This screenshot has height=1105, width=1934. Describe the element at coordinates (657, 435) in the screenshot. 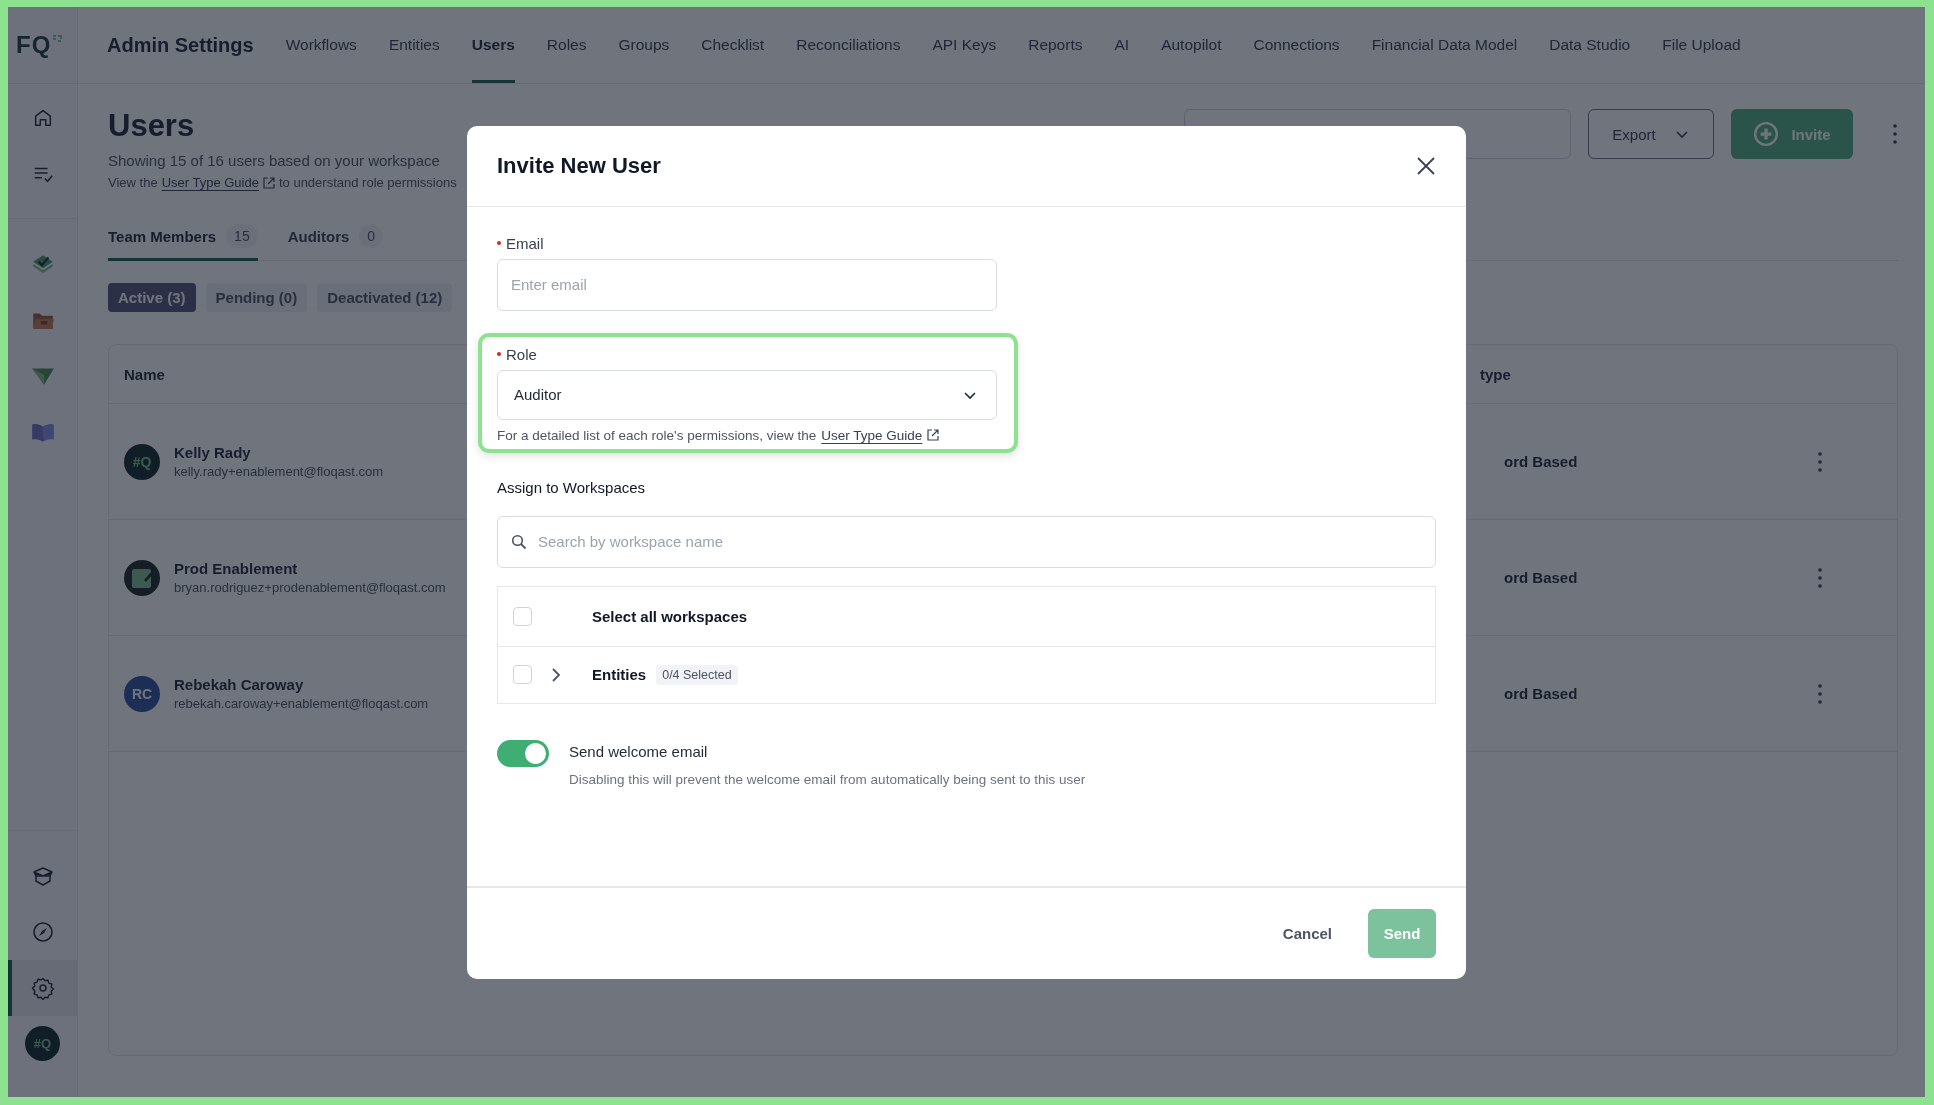

I see `help-text: For a detailed list of each role's permissions, view the` at that location.